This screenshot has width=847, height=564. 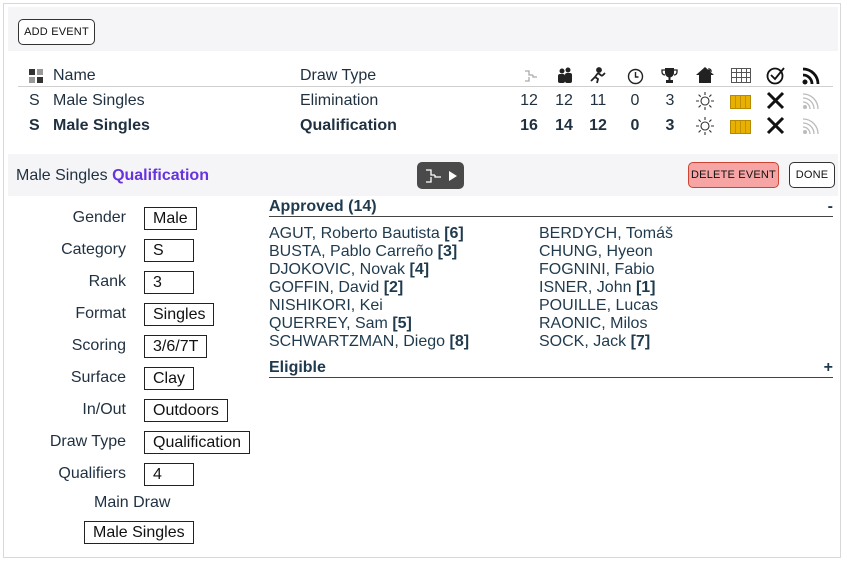 What do you see at coordinates (705, 75) in the screenshot?
I see `home-icon` at bounding box center [705, 75].